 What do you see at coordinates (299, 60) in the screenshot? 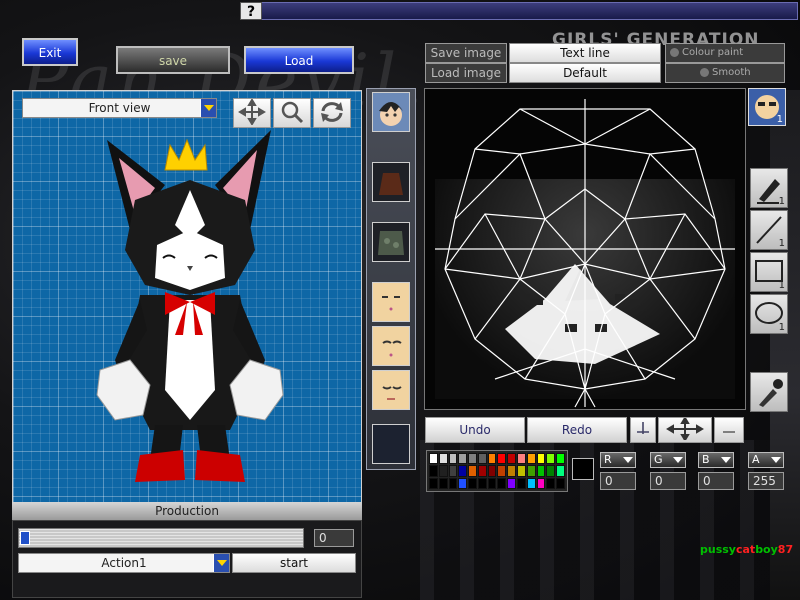
I see `load-button: Load` at bounding box center [299, 60].